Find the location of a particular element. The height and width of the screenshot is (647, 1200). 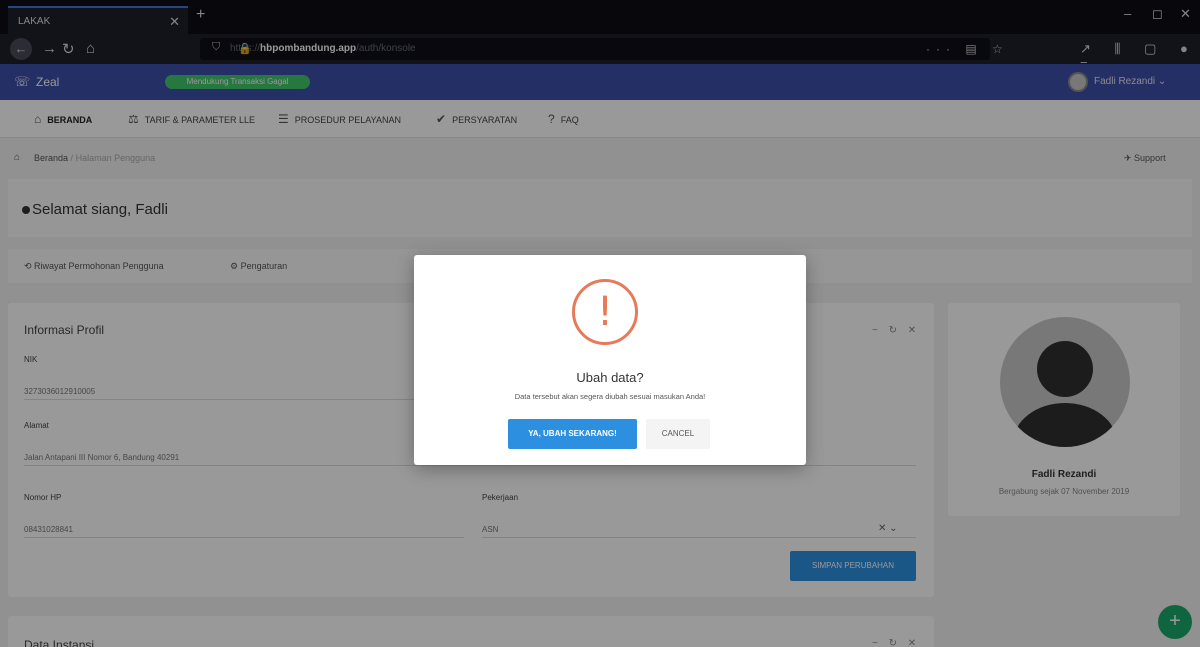

warning-icon: ! is located at coordinates (605, 312).